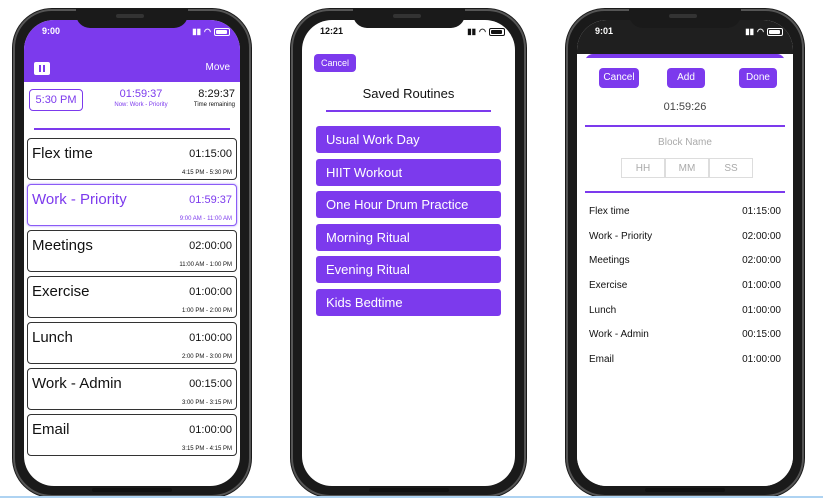  What do you see at coordinates (141, 105) in the screenshot?
I see `now-label: Now: Work - Priority` at bounding box center [141, 105].